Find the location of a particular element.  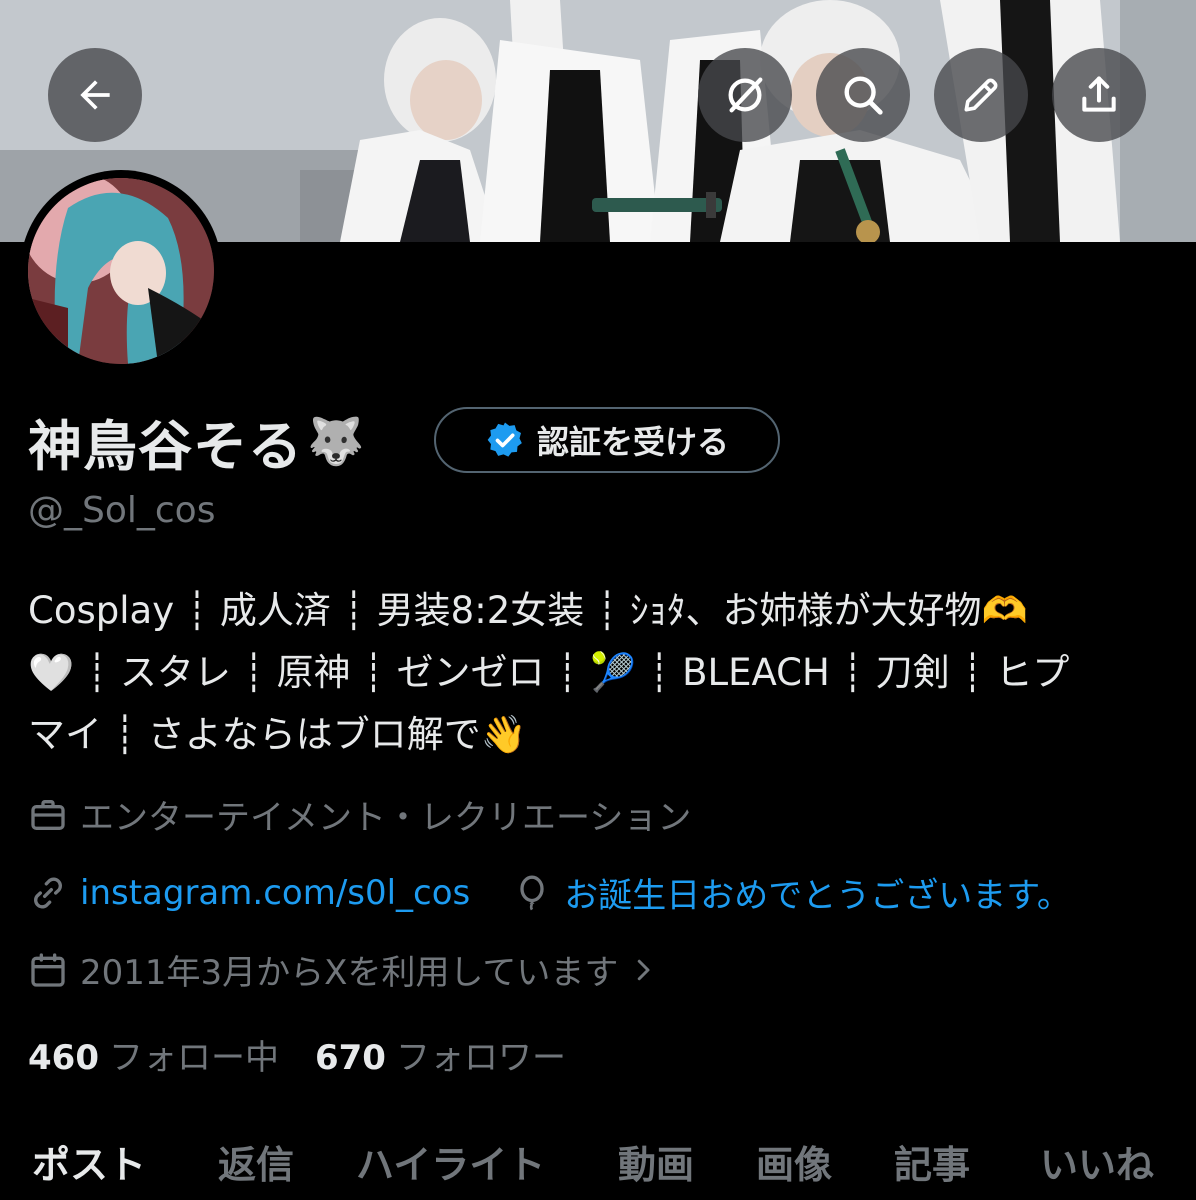

search-button is located at coordinates (863, 95).